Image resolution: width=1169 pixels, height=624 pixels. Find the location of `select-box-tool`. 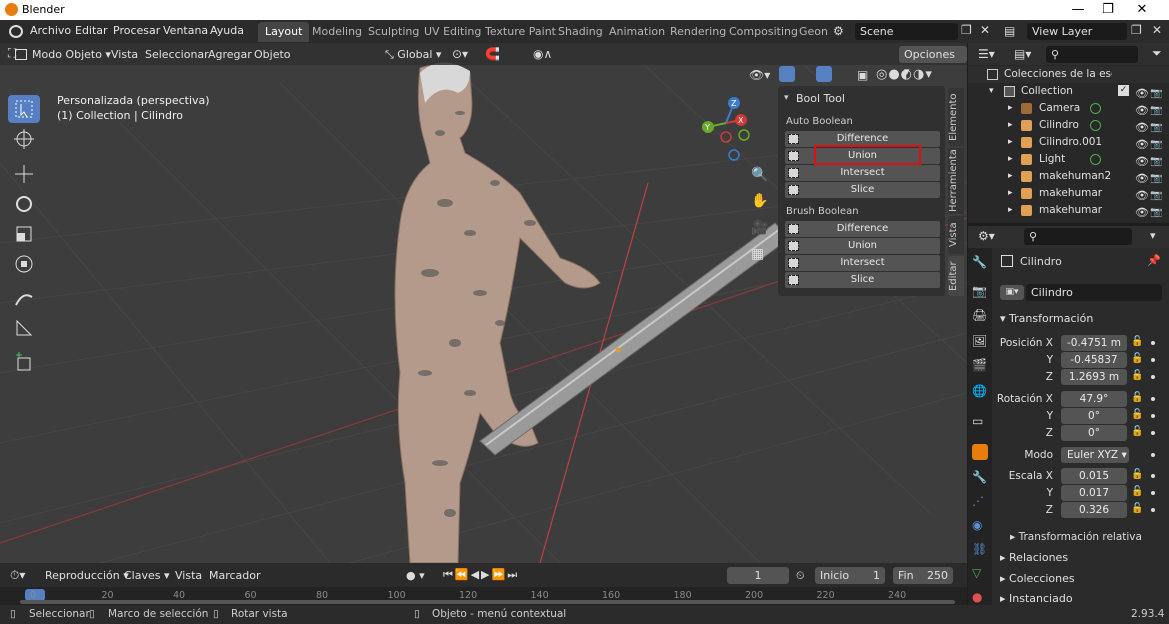

select-box-tool is located at coordinates (24, 109).